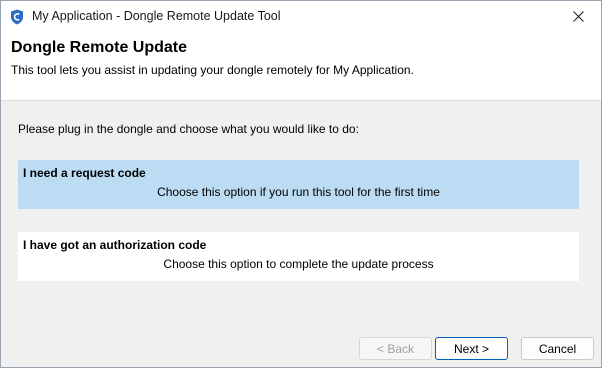 Image resolution: width=602 pixels, height=368 pixels. What do you see at coordinates (84, 173) in the screenshot?
I see `option-title: I need a request code` at bounding box center [84, 173].